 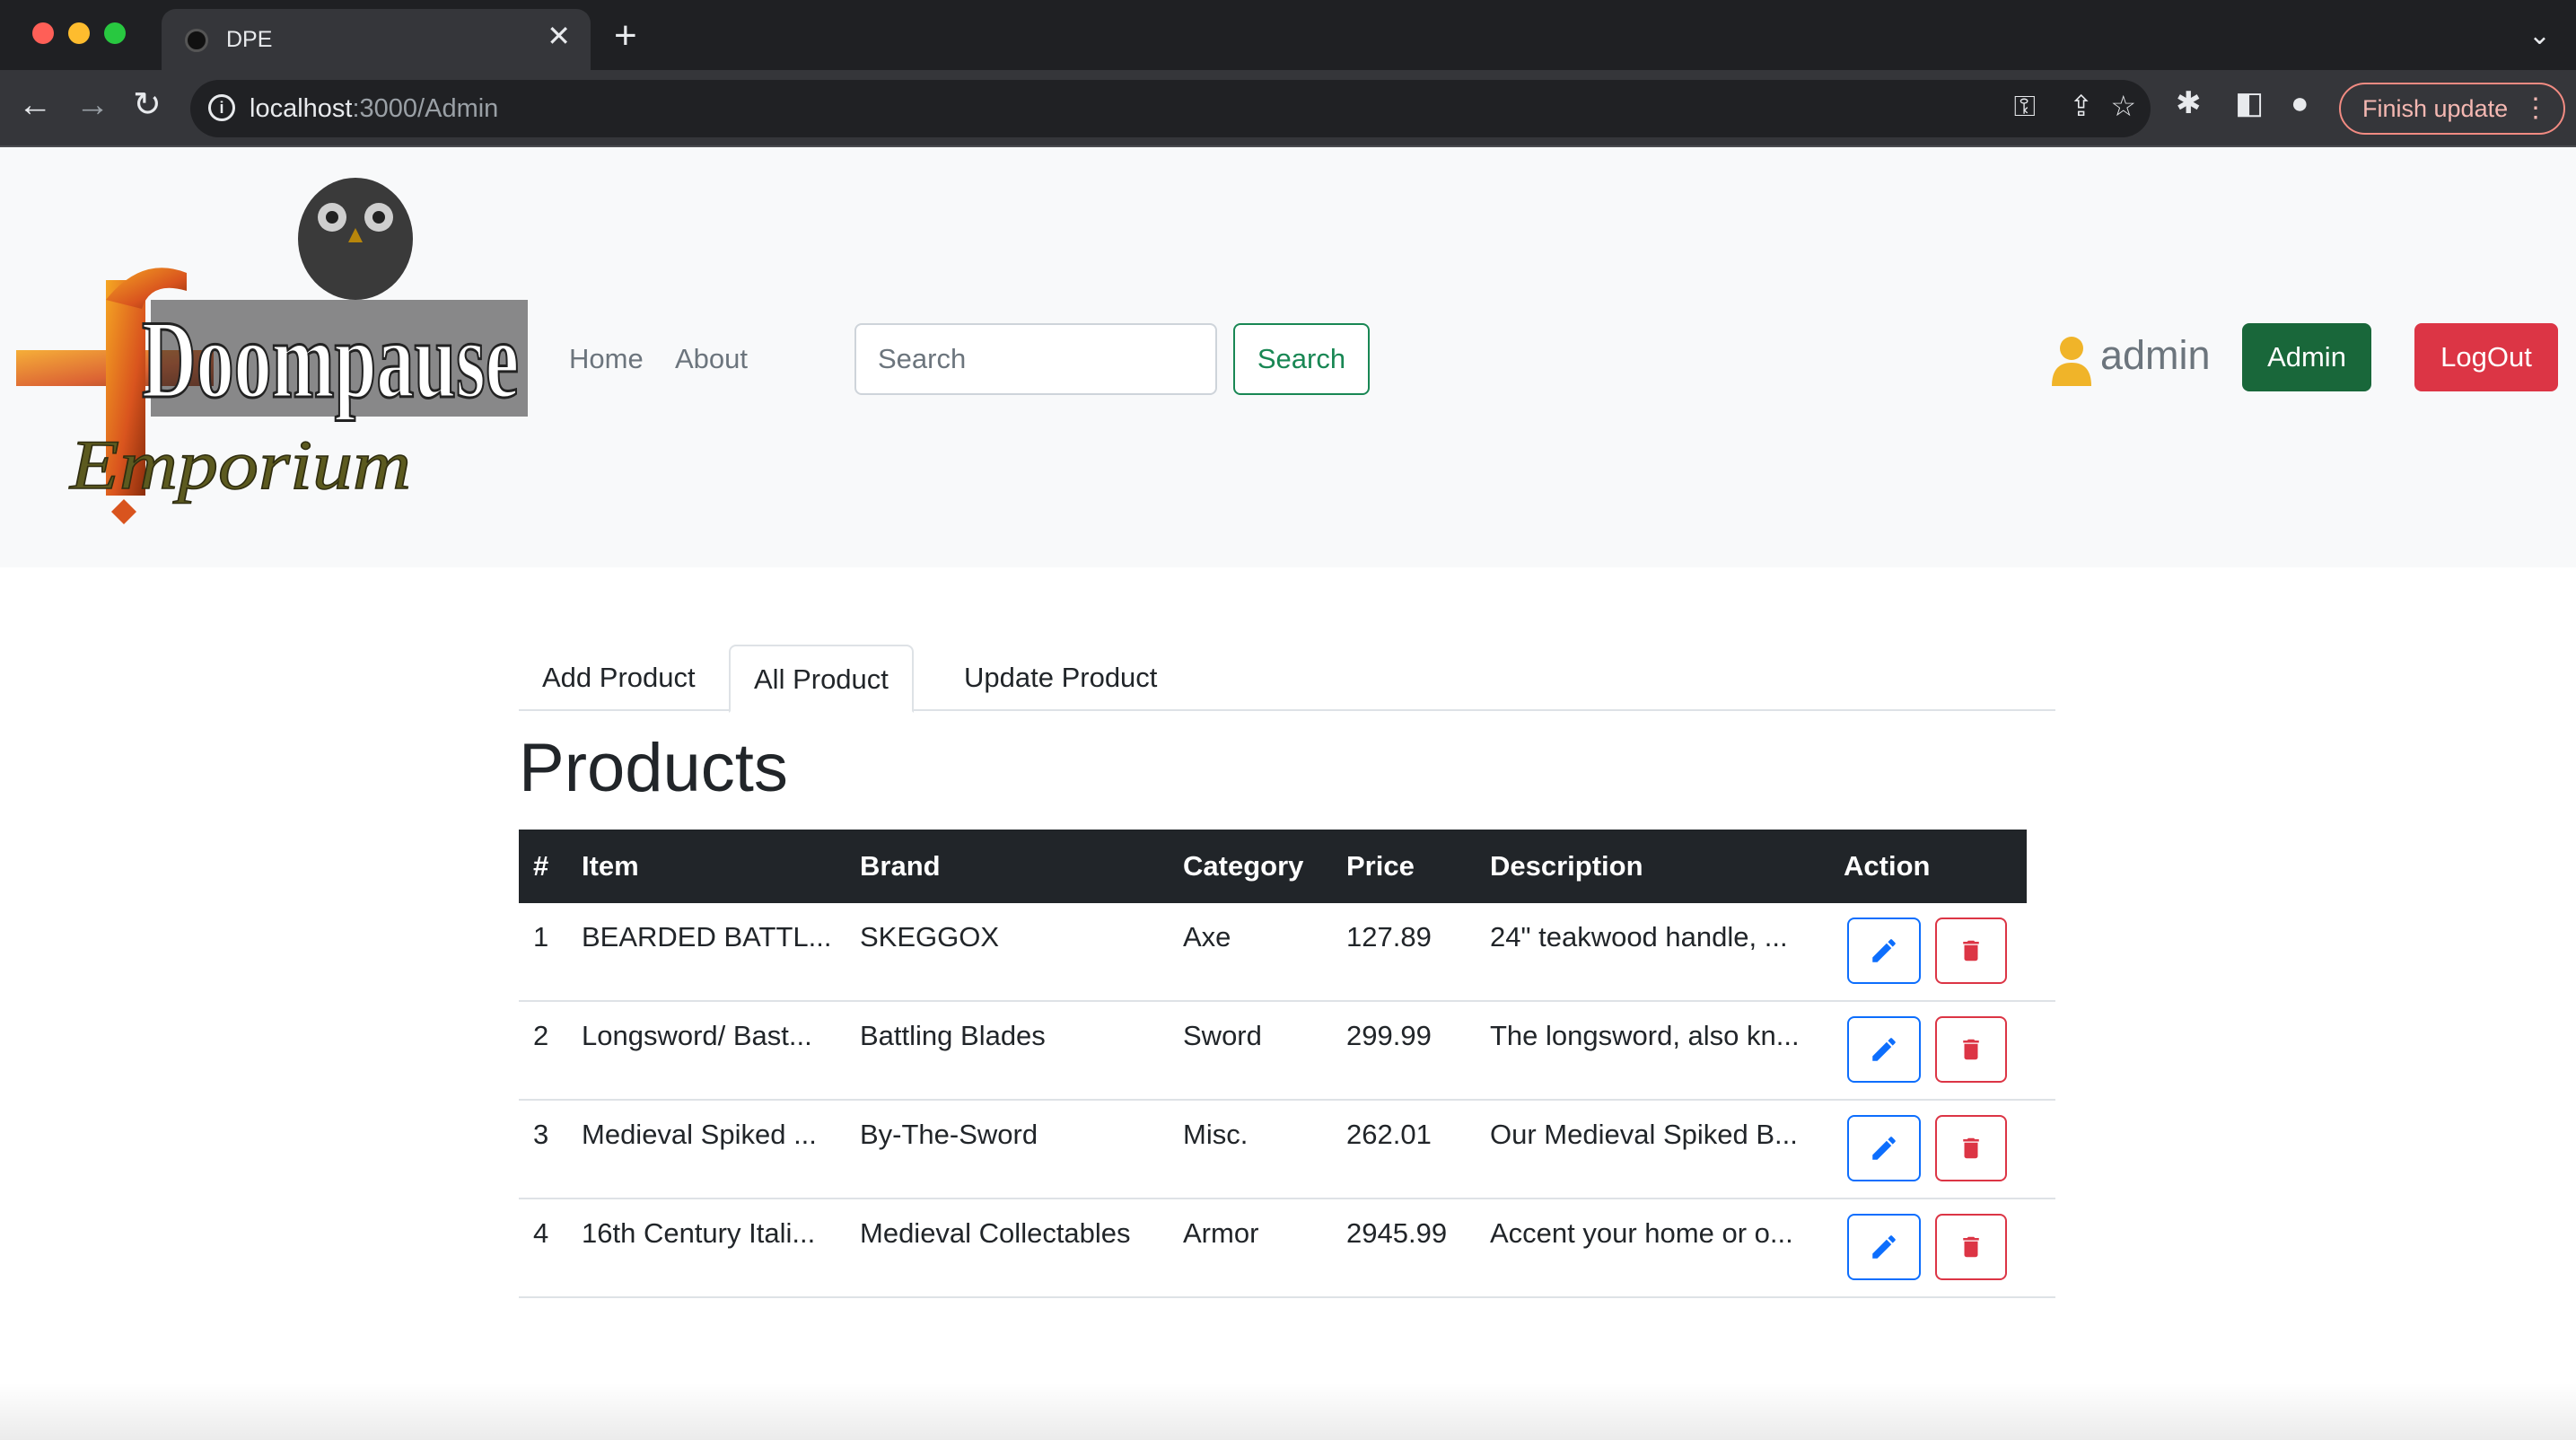 I want to click on browser-tab-active: DPE ✕, so click(x=376, y=39).